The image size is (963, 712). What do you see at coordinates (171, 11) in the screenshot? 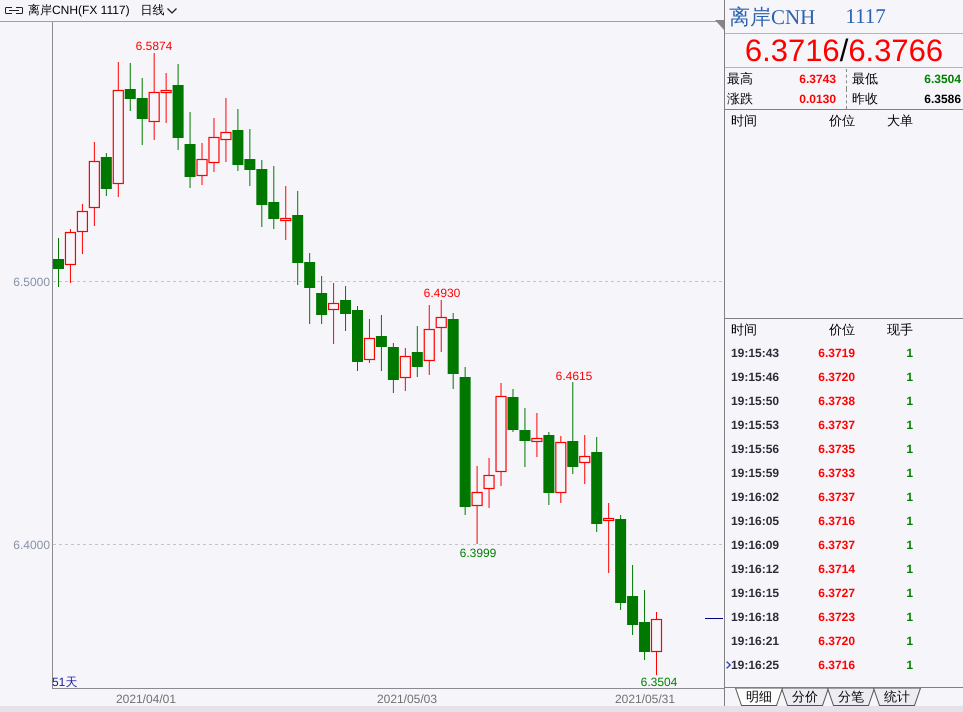
I see `chevron-down-icon` at bounding box center [171, 11].